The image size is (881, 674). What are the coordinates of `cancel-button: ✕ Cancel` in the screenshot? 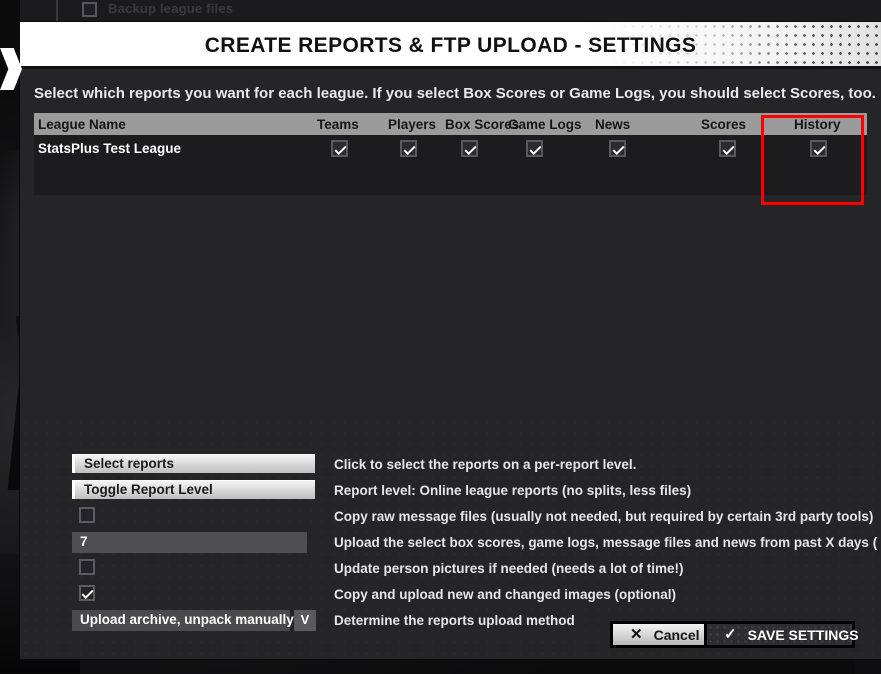 It's located at (659, 634).